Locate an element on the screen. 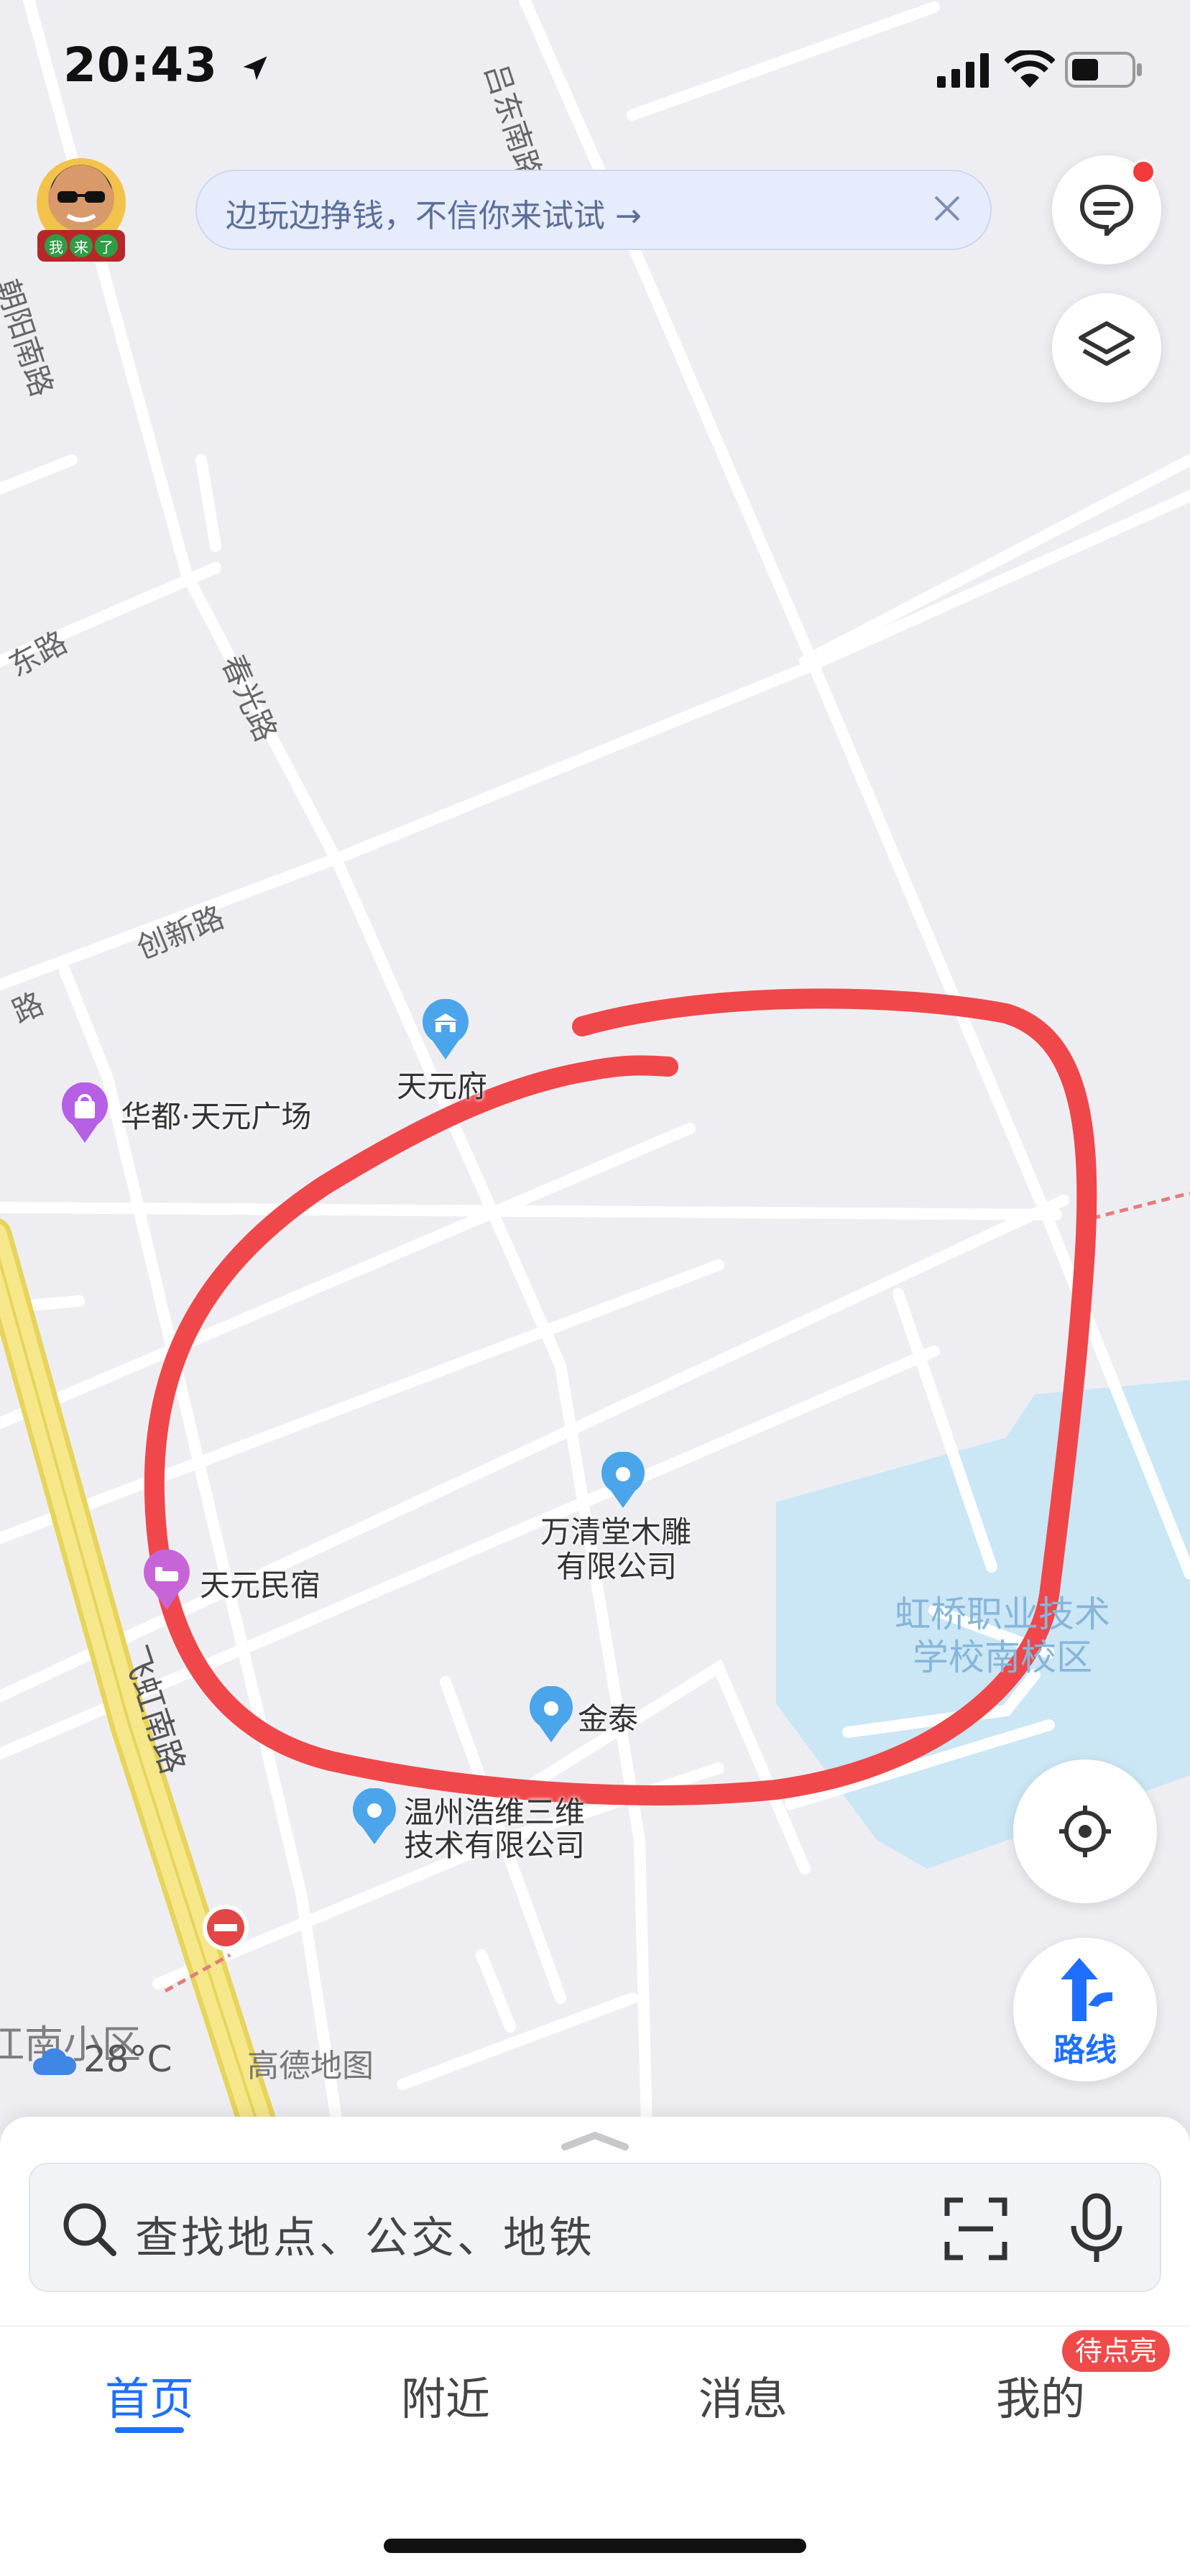 The width and height of the screenshot is (1190, 2576). time-text: 20:43 is located at coordinates (140, 65).